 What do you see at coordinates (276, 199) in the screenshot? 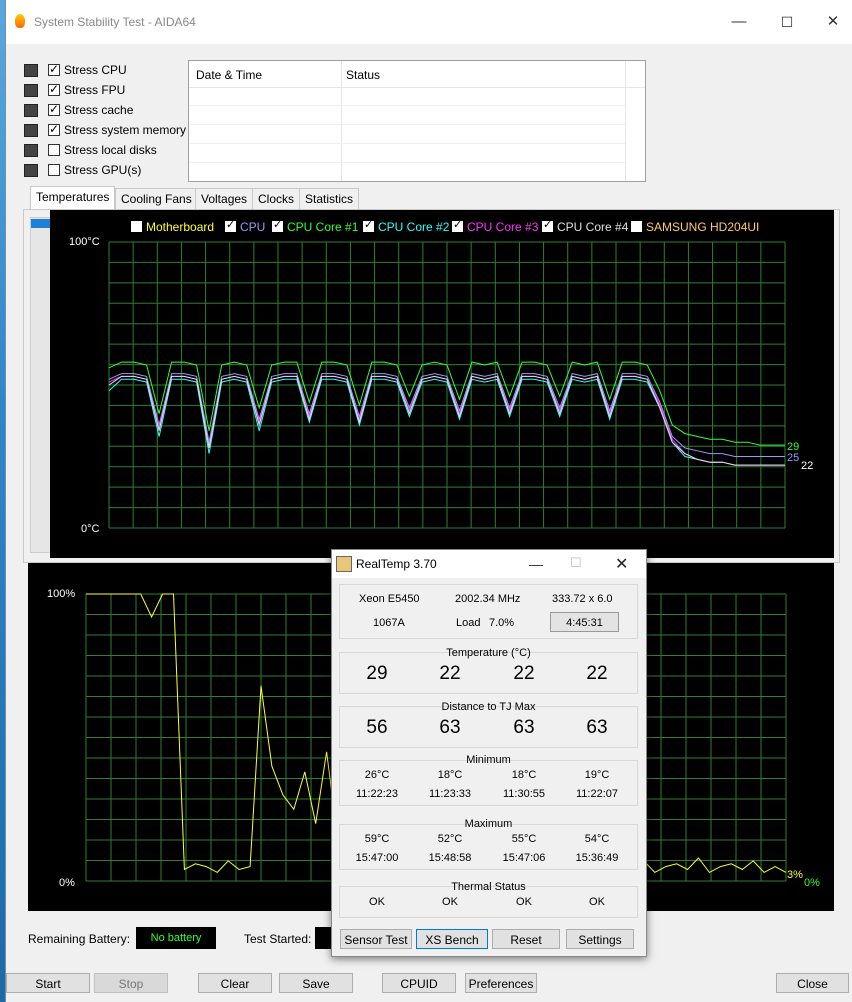
I see `tab-clocks: Clocks` at bounding box center [276, 199].